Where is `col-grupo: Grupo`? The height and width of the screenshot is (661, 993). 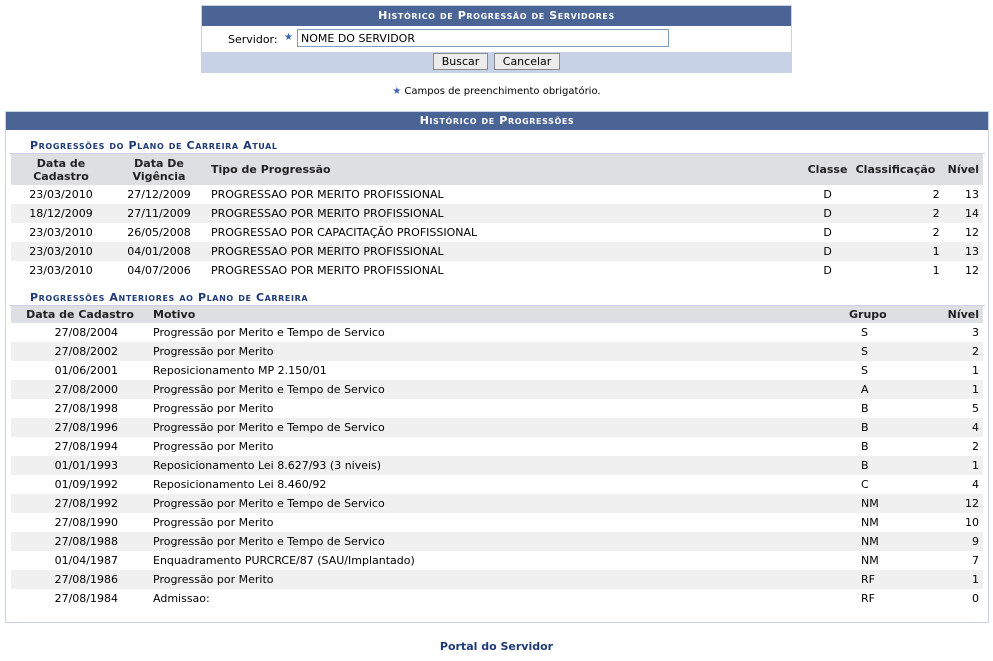 col-grupo: Grupo is located at coordinates (868, 314).